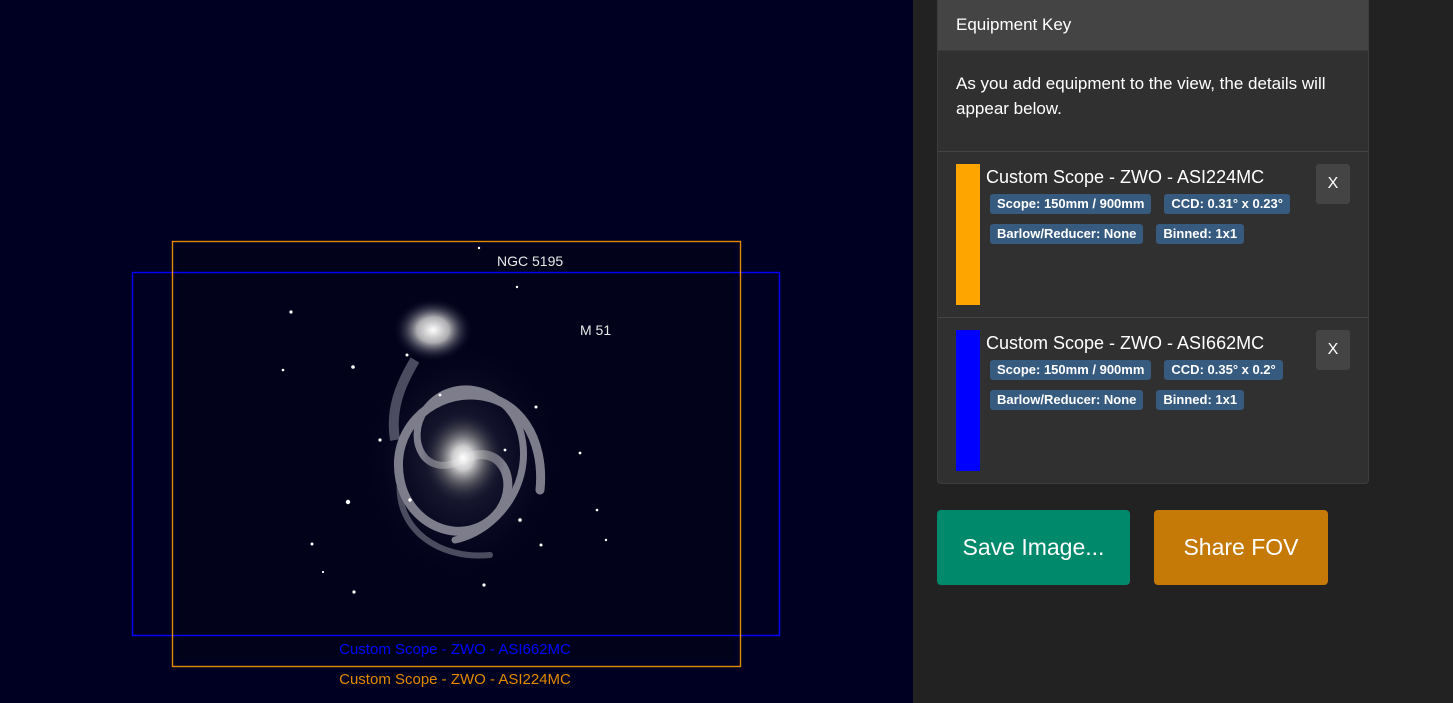 The image size is (1453, 703). Describe the element at coordinates (455, 679) in the screenshot. I see `fov-label-asi224mc: Custom Scope - ZWO - ASI224MC` at that location.